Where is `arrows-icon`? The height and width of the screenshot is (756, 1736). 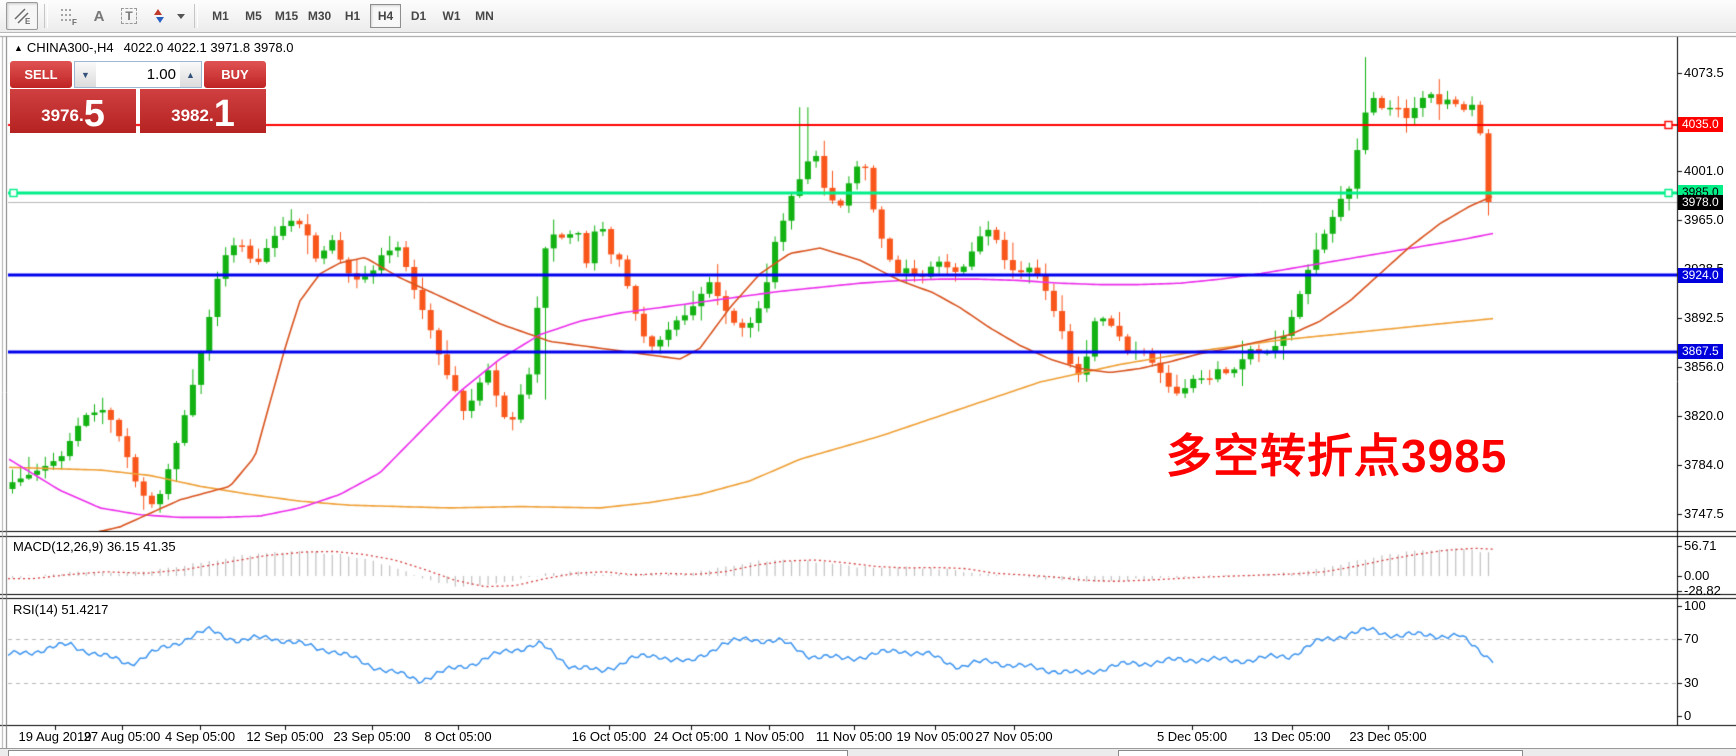
arrows-icon is located at coordinates (159, 16).